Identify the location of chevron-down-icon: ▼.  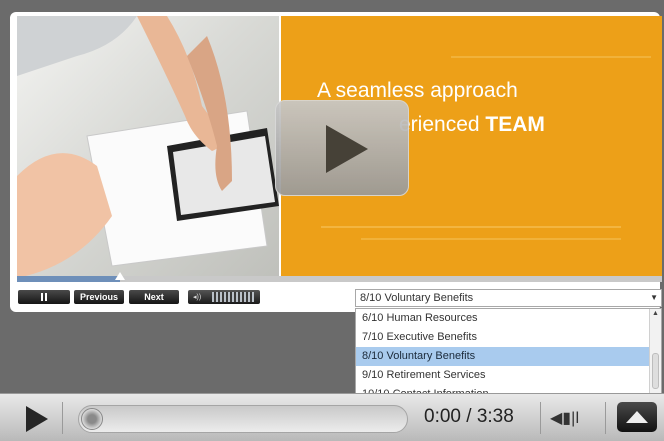
(654, 298).